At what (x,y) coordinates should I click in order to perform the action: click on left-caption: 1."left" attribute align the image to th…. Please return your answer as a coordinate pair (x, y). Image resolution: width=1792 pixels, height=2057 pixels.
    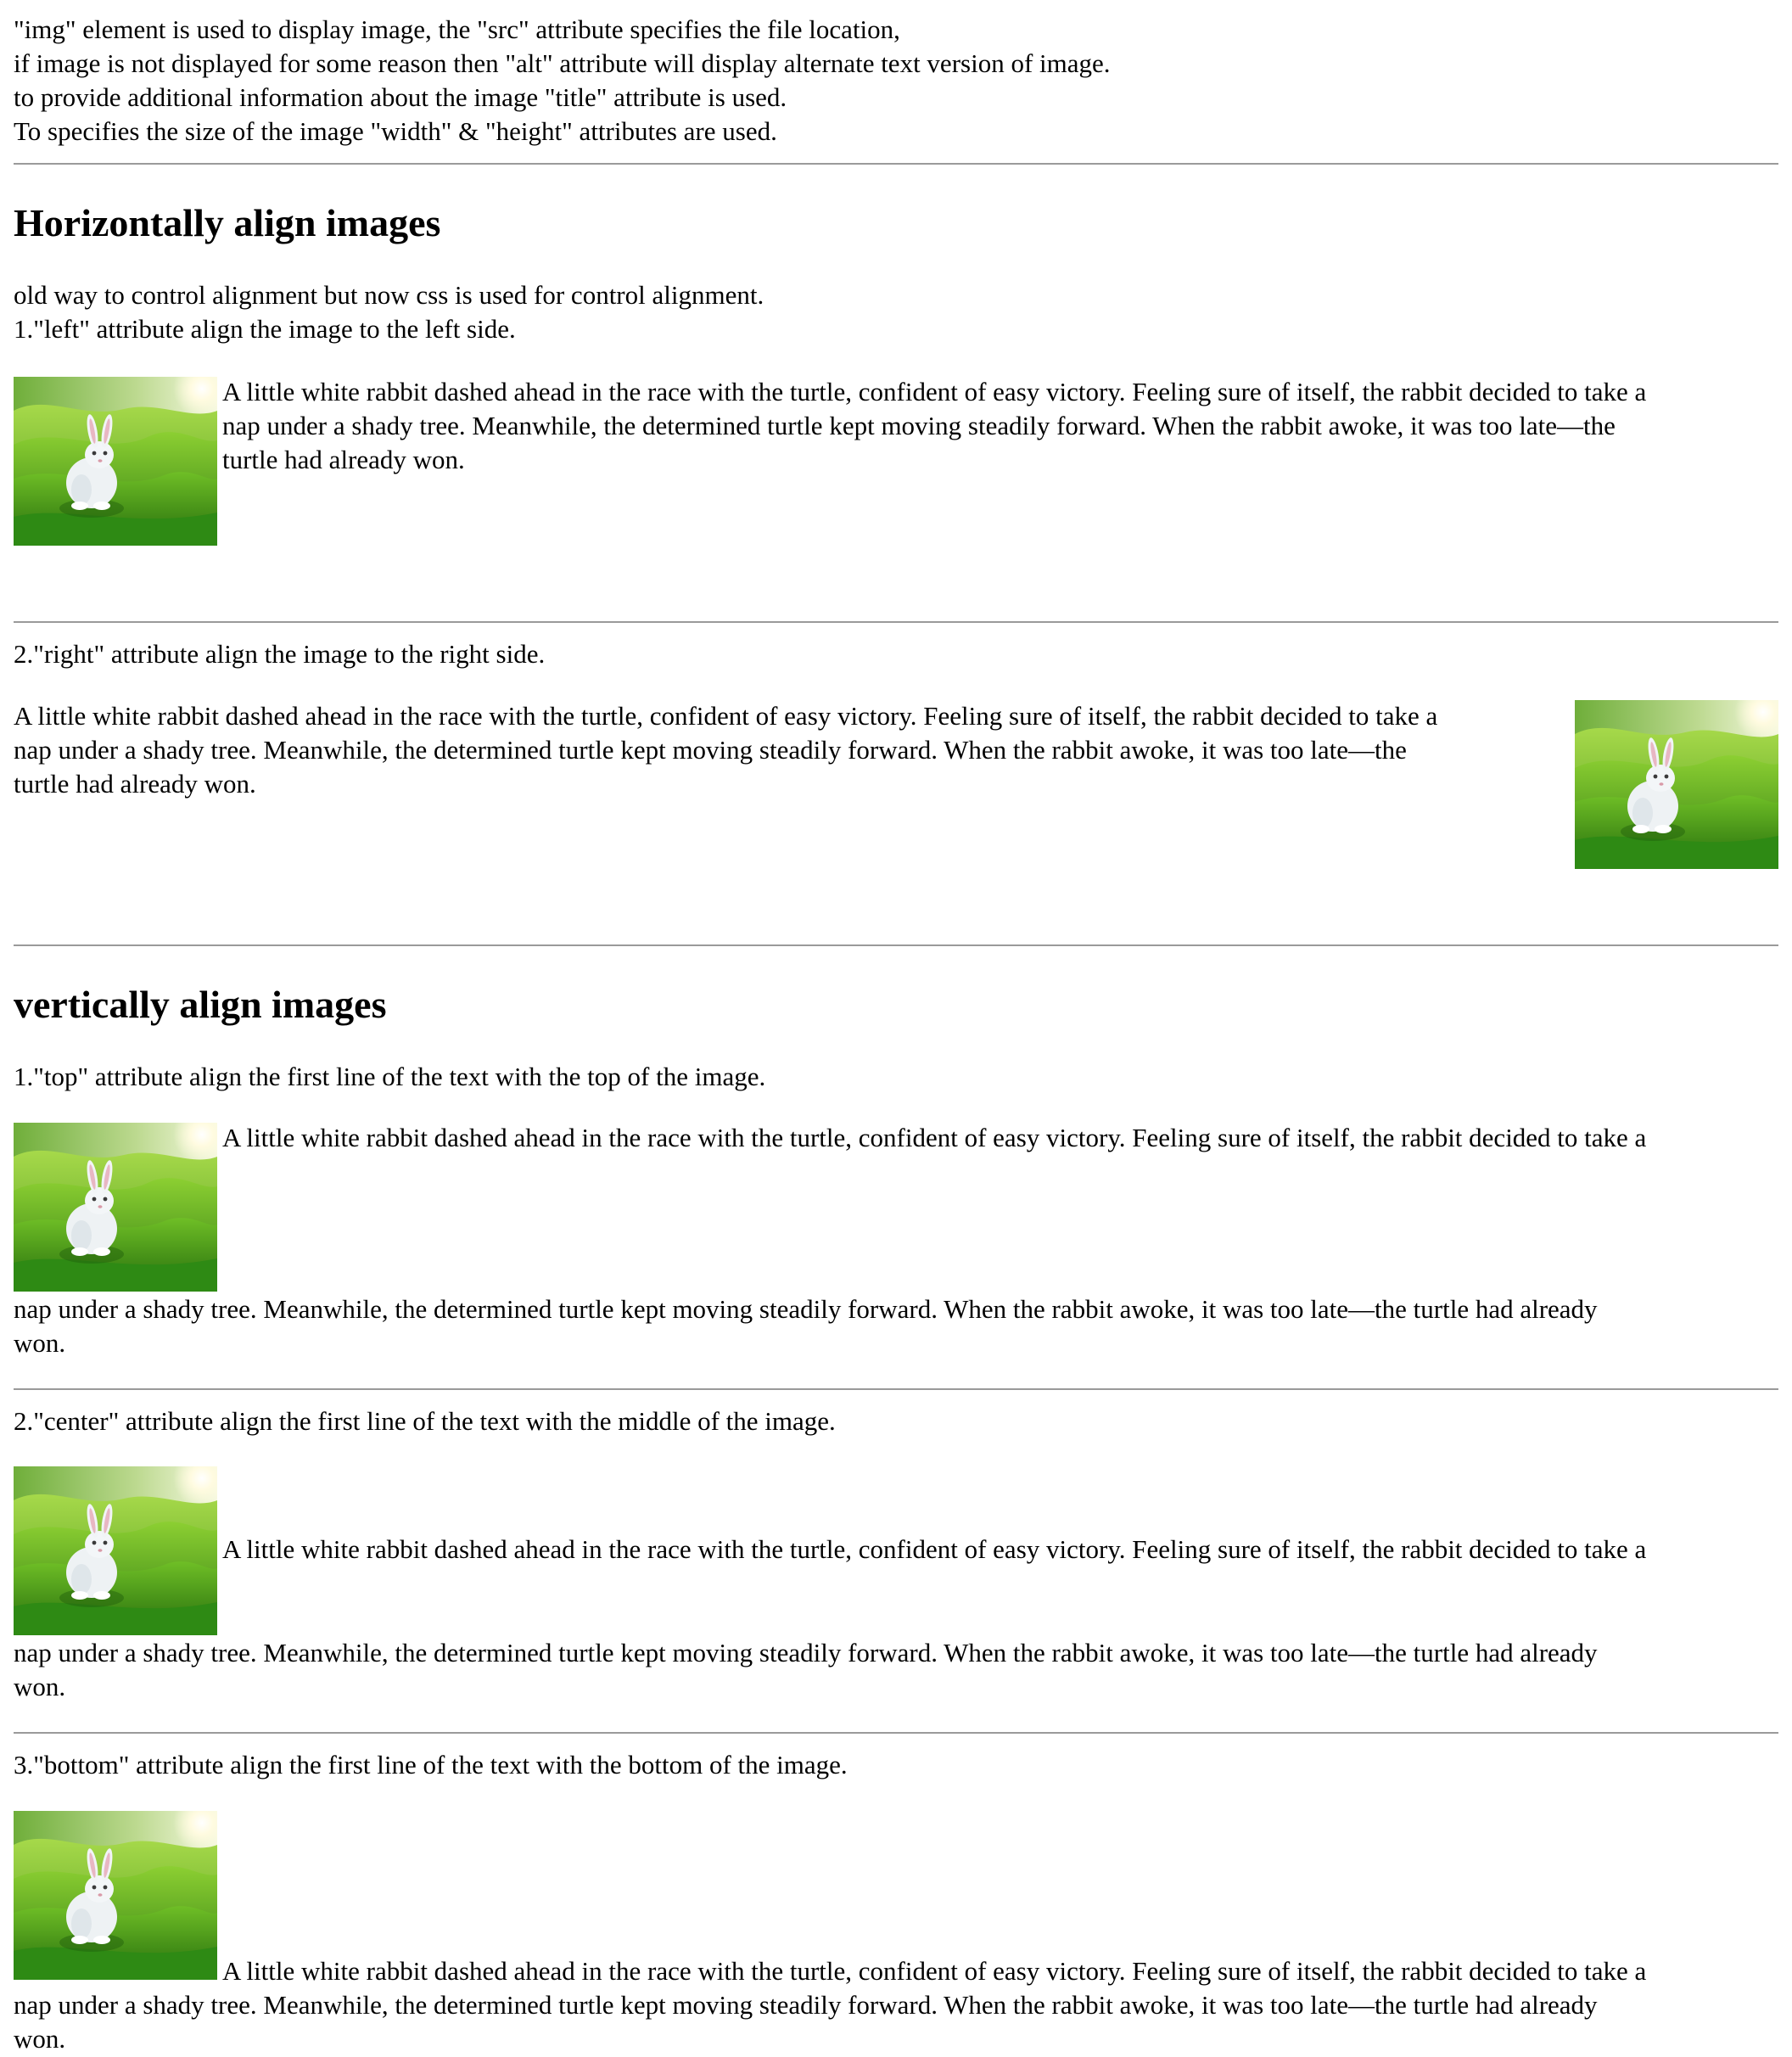
    Looking at the image, I should click on (265, 329).